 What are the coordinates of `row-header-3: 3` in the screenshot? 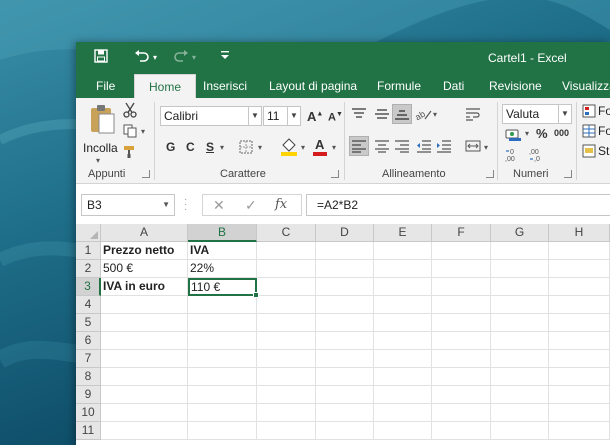 It's located at (88, 287).